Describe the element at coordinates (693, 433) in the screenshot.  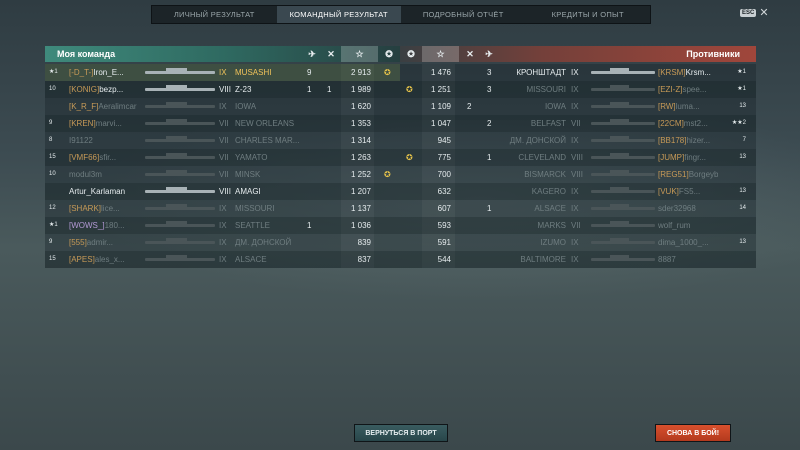
I see `battle-again-button: СНОВА В БОЙ!` at that location.